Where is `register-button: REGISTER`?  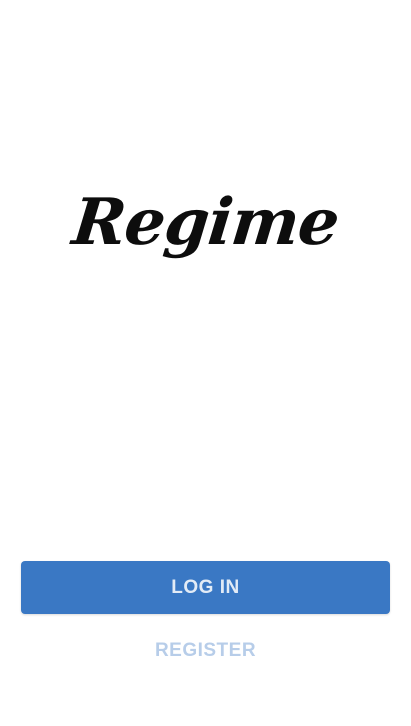 register-button: REGISTER is located at coordinates (205, 651).